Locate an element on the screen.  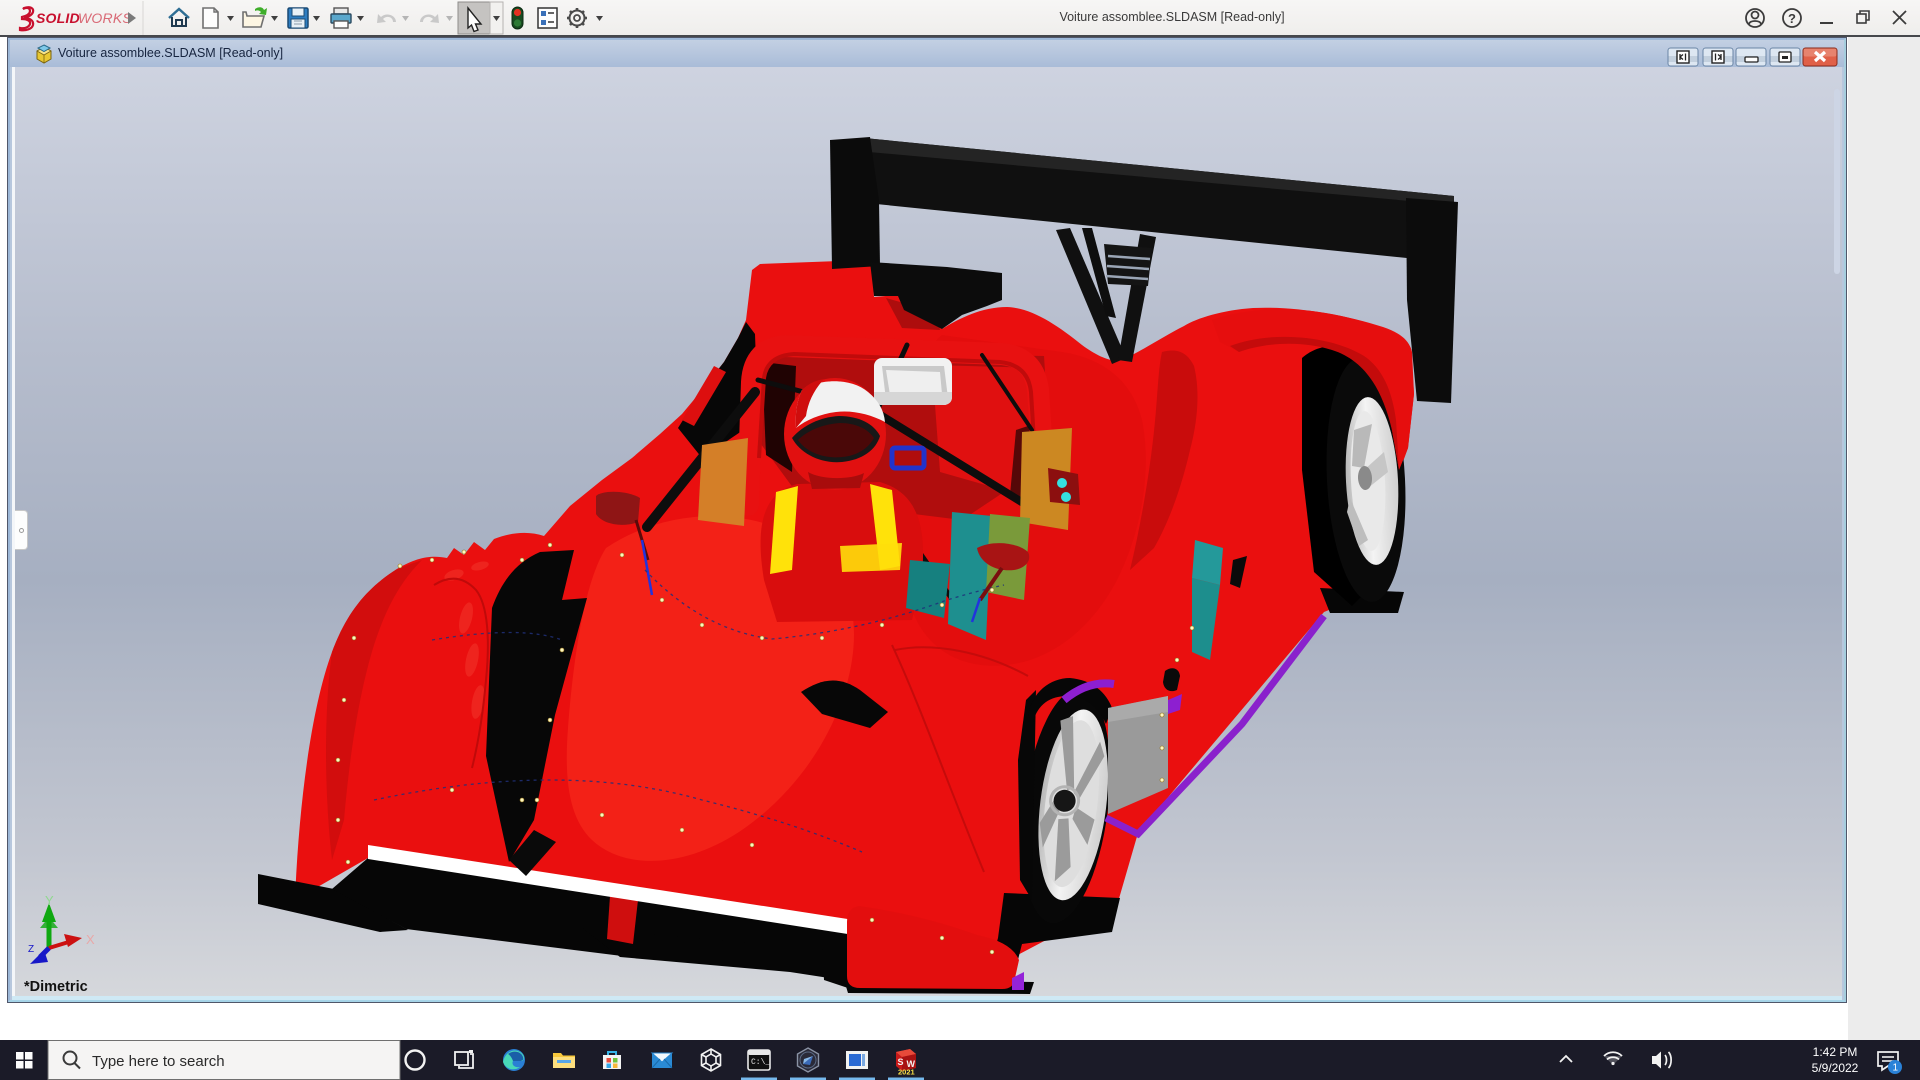
svg-text: X is located at coordinates (90, 939).